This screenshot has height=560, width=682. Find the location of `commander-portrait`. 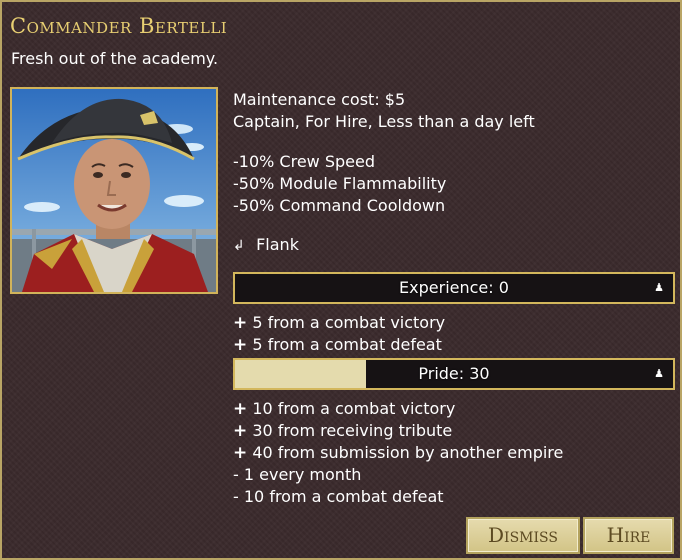

commander-portrait is located at coordinates (114, 190).